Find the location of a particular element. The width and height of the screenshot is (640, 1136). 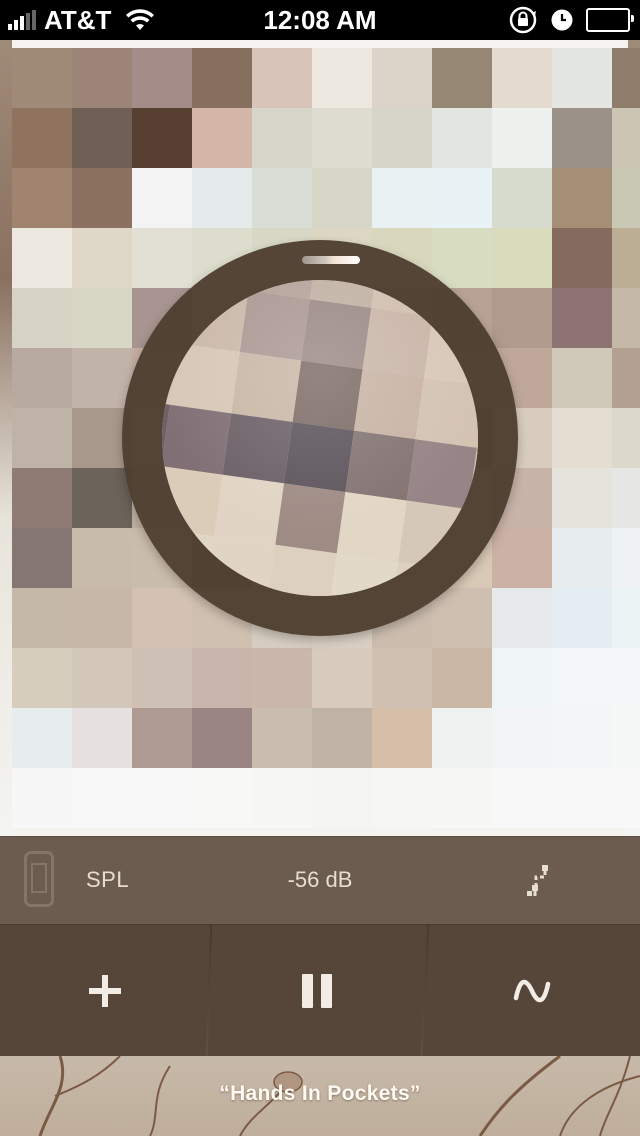

status-right is located at coordinates (571, 20).